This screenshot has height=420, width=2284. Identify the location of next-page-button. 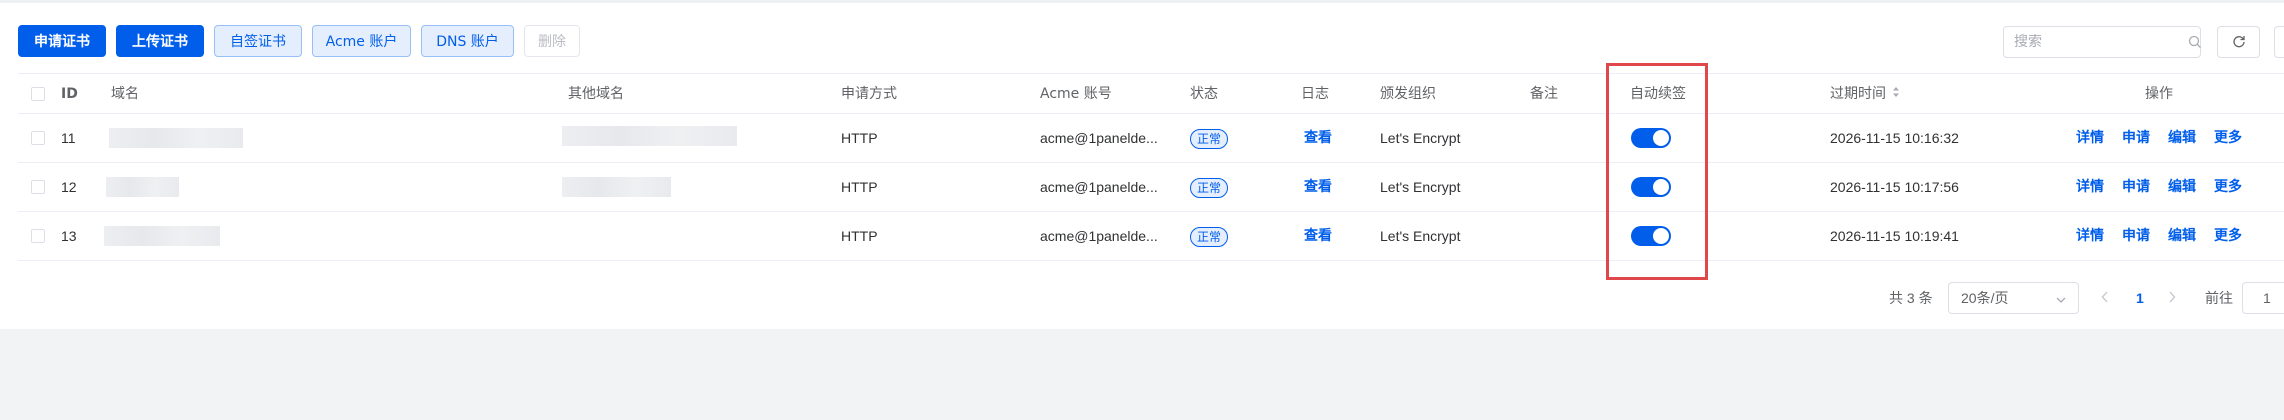
(2172, 298).